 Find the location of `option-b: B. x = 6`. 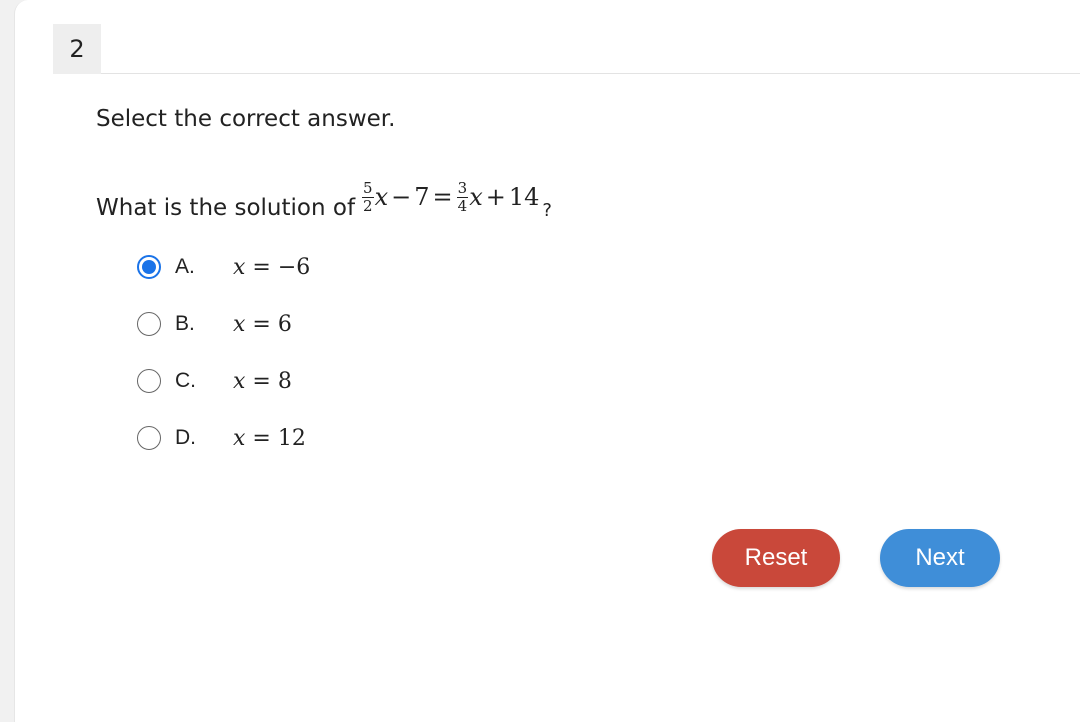

option-b: B. x = 6 is located at coordinates (297, 324).